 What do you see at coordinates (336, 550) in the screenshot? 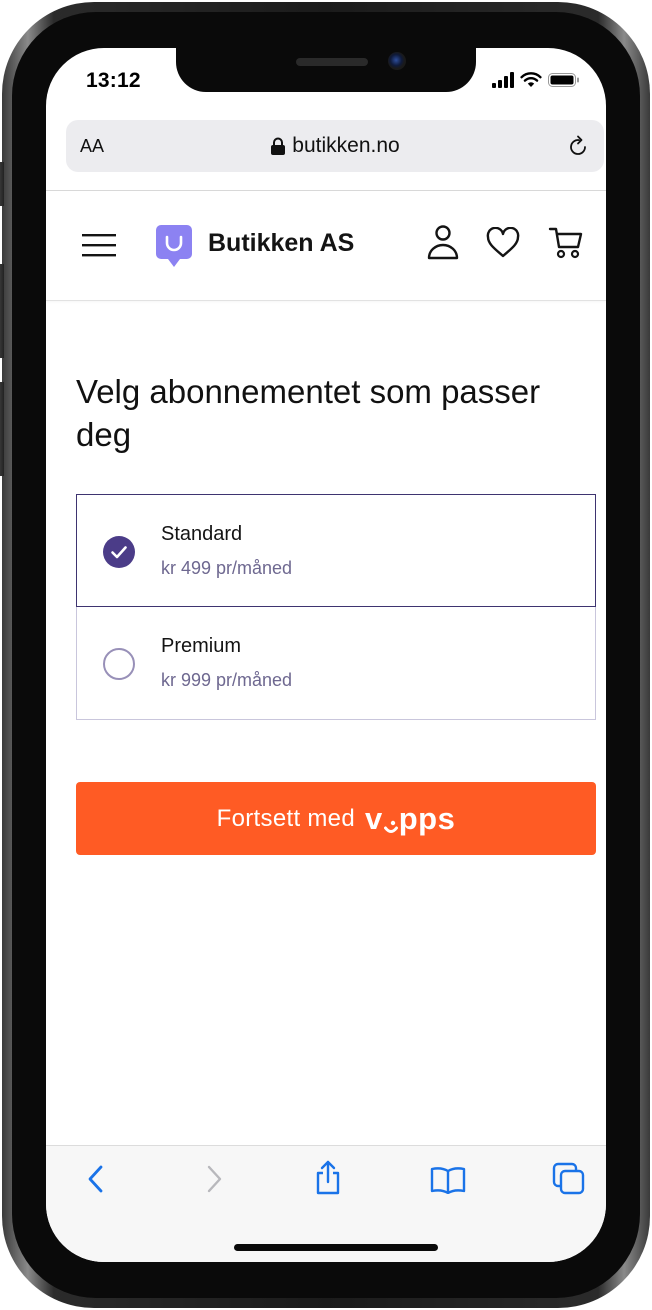
I see `plan-option-standard: Standard kr 499 pr/måned` at bounding box center [336, 550].